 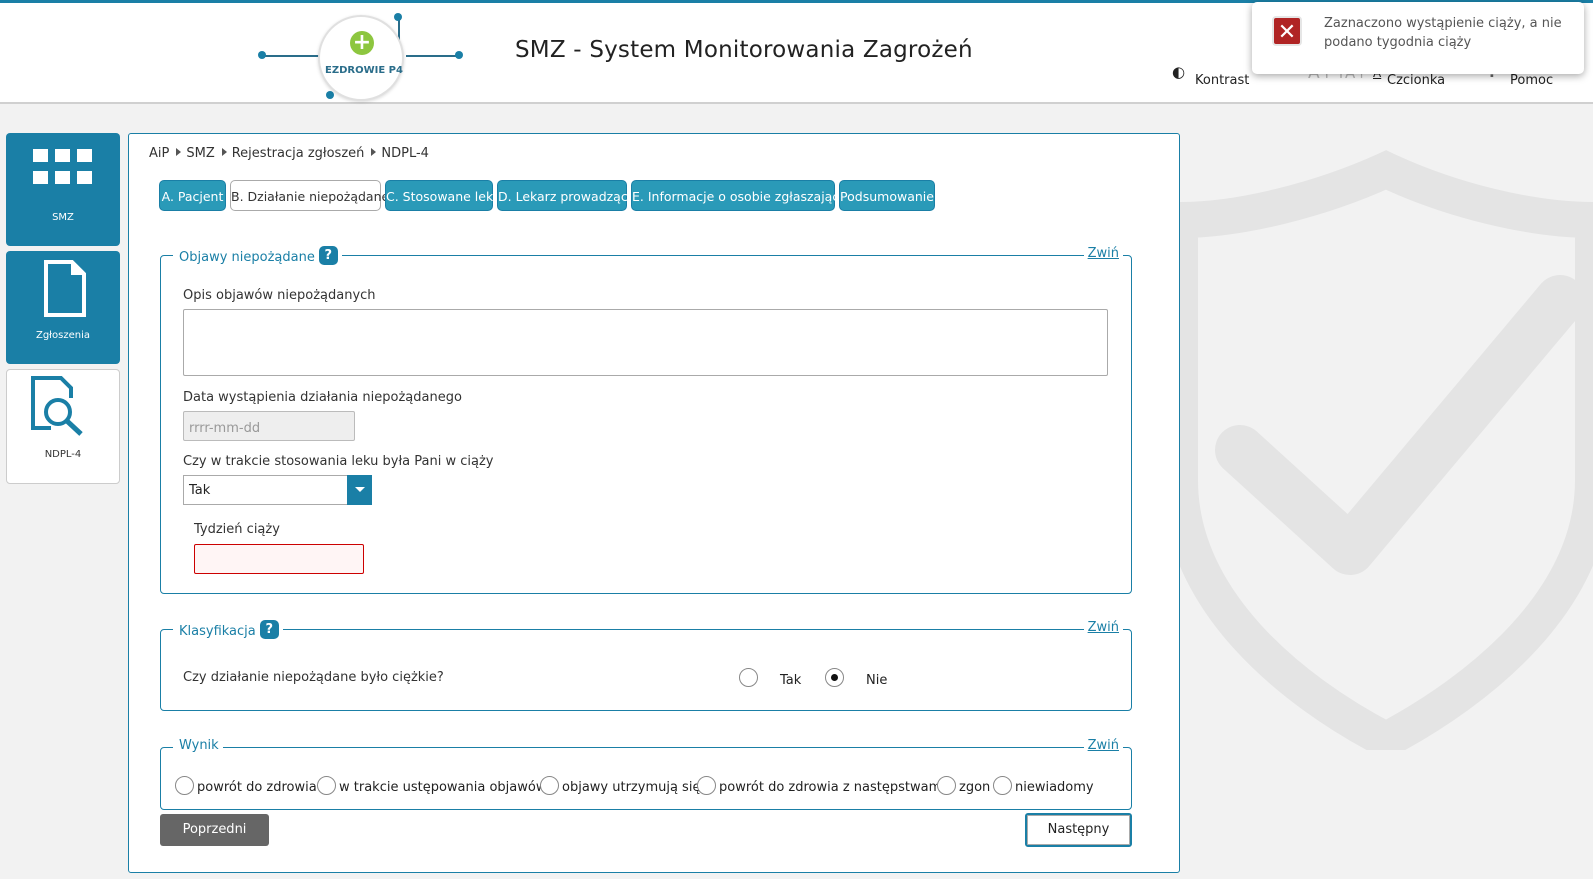 I want to click on outcome-option-label: zgon, so click(x=974, y=787).